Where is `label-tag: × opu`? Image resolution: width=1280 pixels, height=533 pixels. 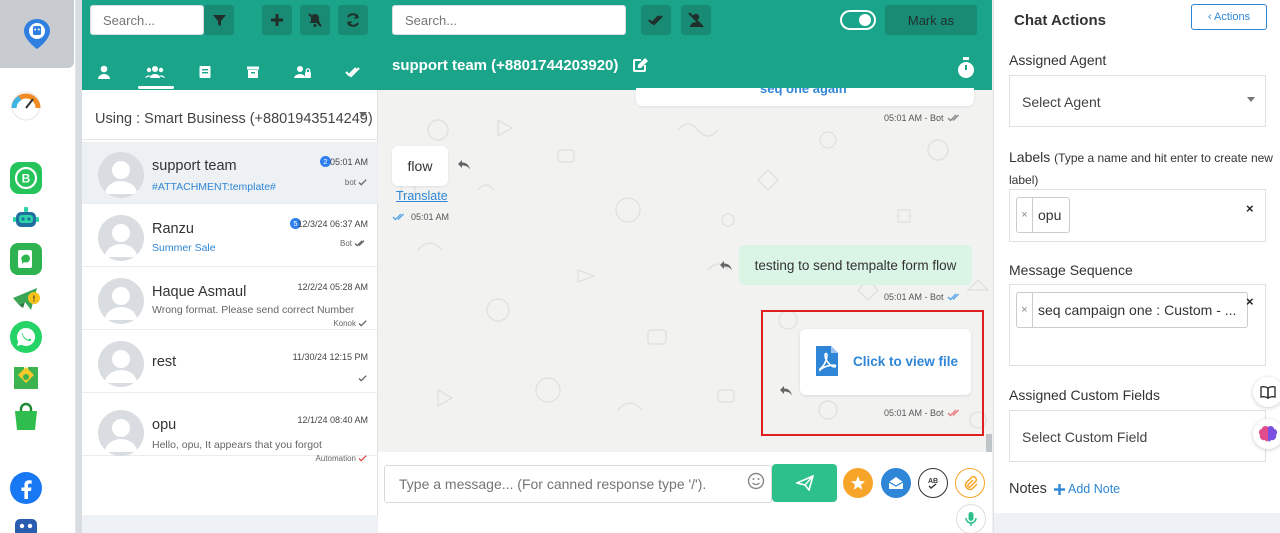 label-tag: × opu is located at coordinates (1043, 215).